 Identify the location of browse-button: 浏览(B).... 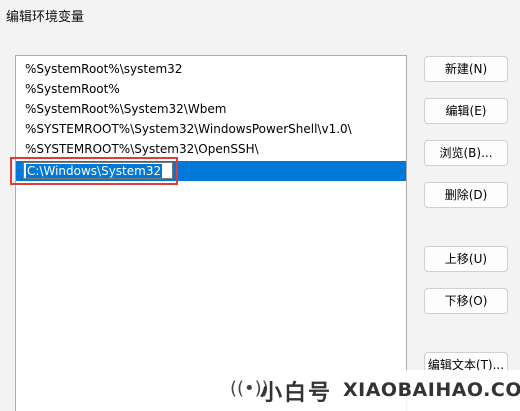
(466, 153).